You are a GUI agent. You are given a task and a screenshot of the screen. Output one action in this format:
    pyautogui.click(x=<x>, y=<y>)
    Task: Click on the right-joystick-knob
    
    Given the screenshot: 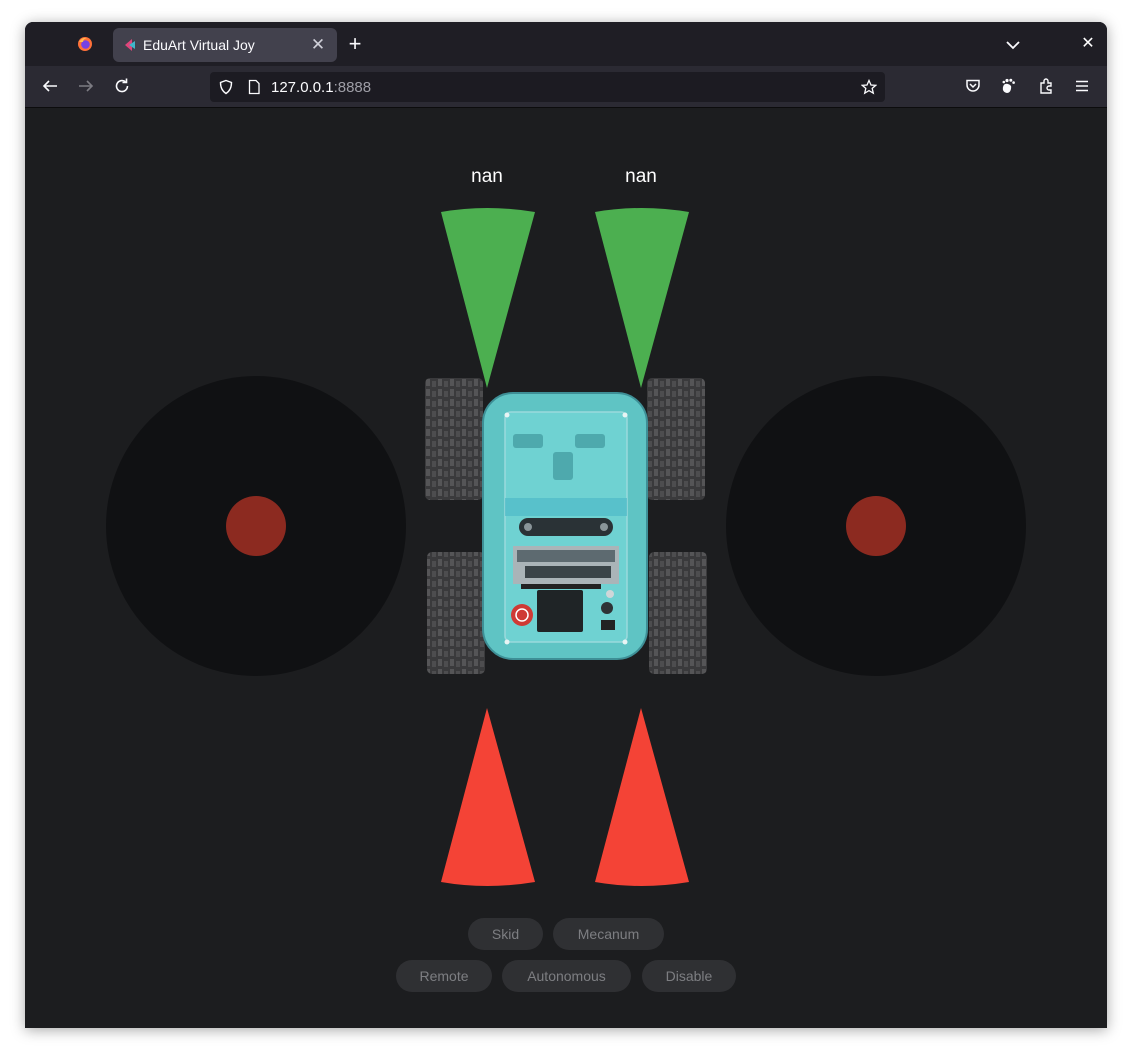 What is the action you would take?
    pyautogui.click(x=876, y=526)
    